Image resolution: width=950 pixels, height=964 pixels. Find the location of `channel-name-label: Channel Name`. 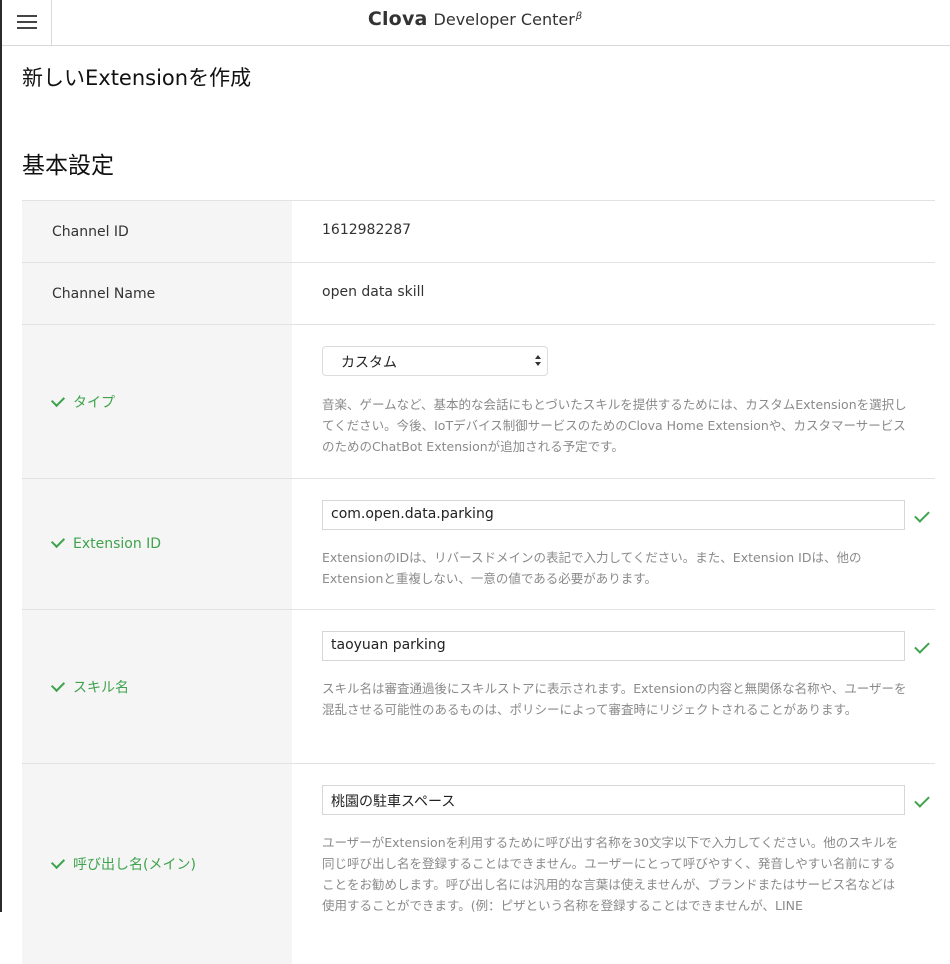

channel-name-label: Channel Name is located at coordinates (104, 293).